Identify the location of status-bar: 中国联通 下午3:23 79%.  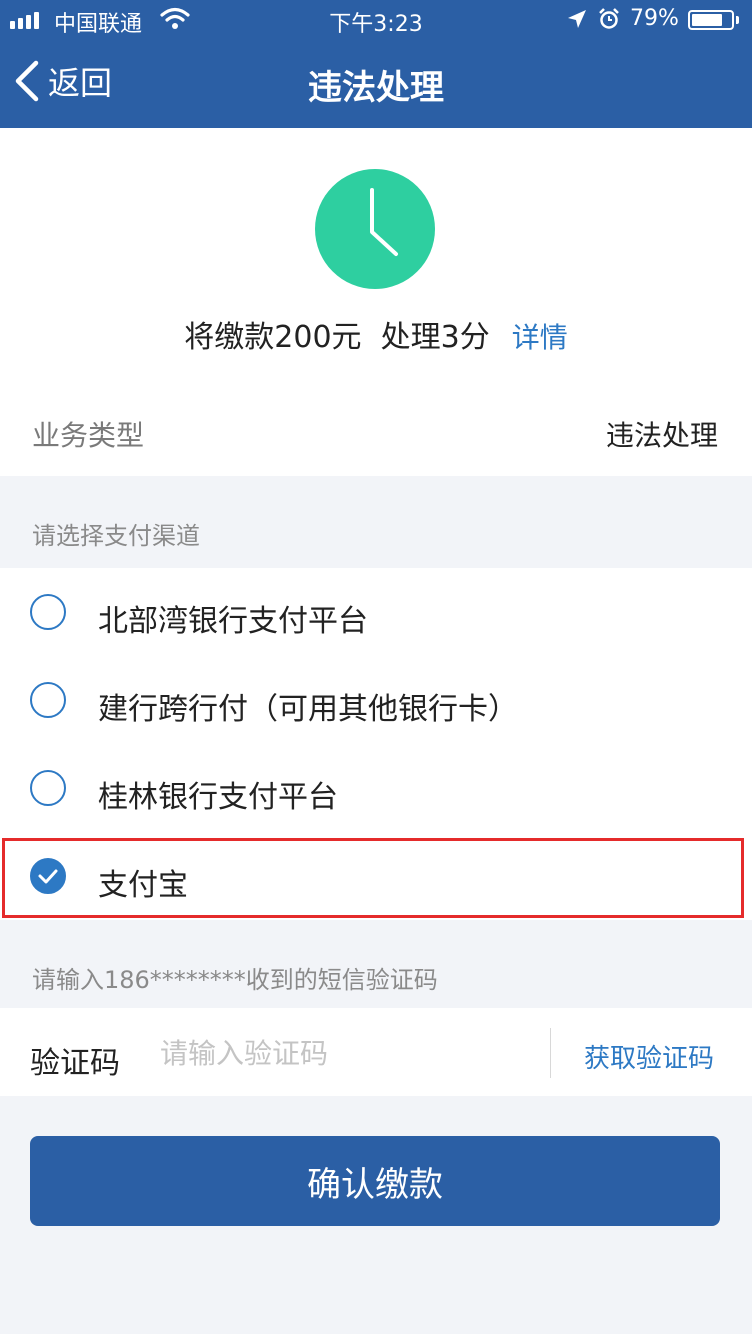
(376, 20).